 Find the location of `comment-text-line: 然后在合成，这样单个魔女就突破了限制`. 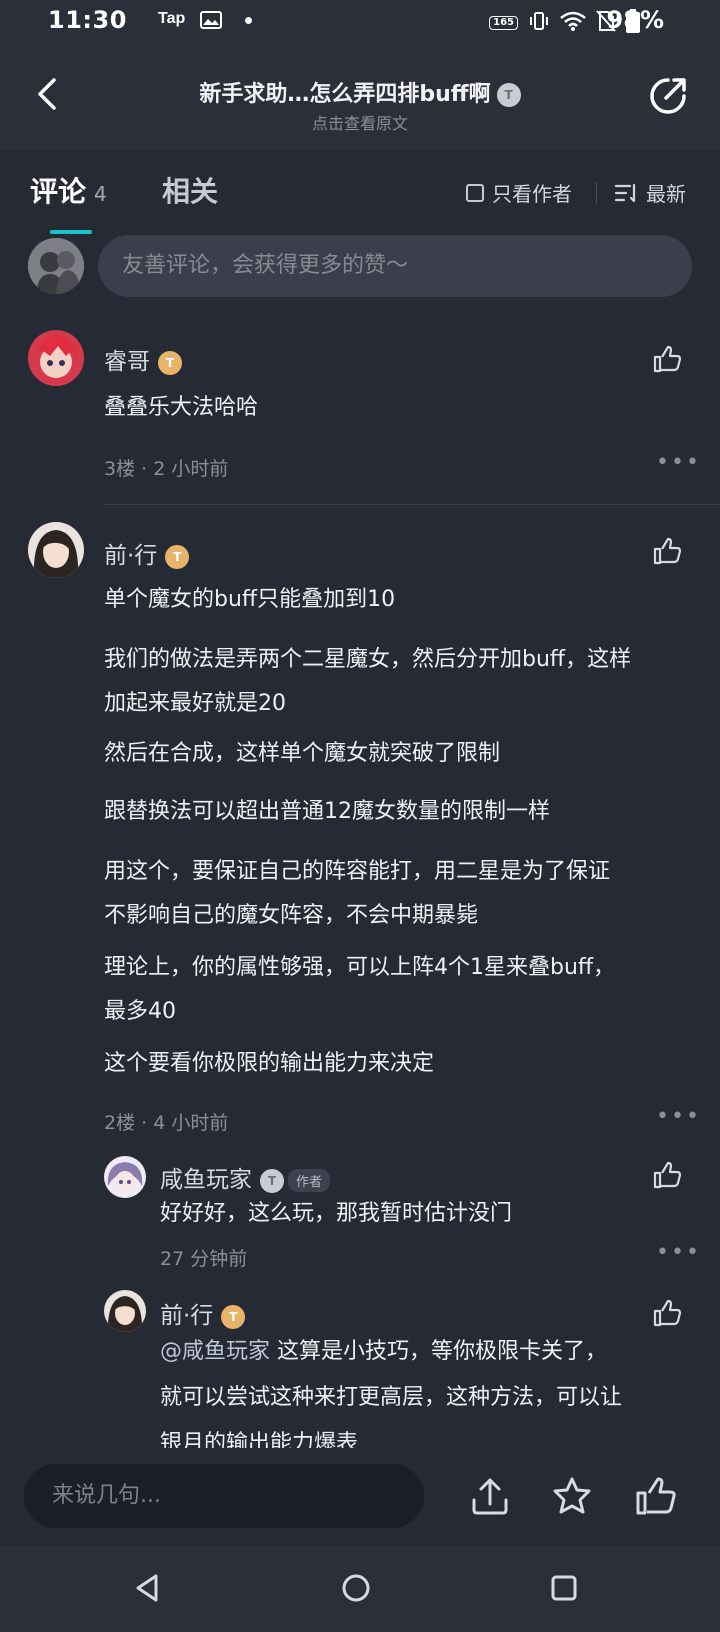

comment-text-line: 然后在合成，这样单个魔女就突破了限制 is located at coordinates (302, 753).